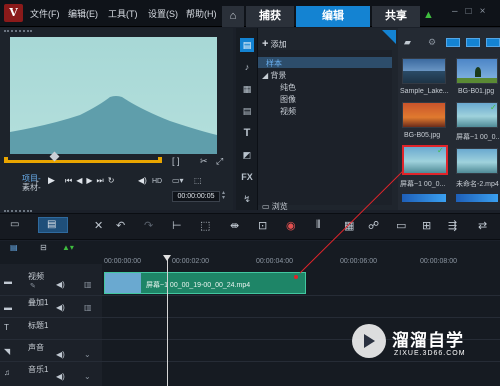 This screenshot has width=500, height=386. Describe the element at coordinates (274, 261) in the screenshot. I see `ruler-tick: 00:00:04:00` at that location.